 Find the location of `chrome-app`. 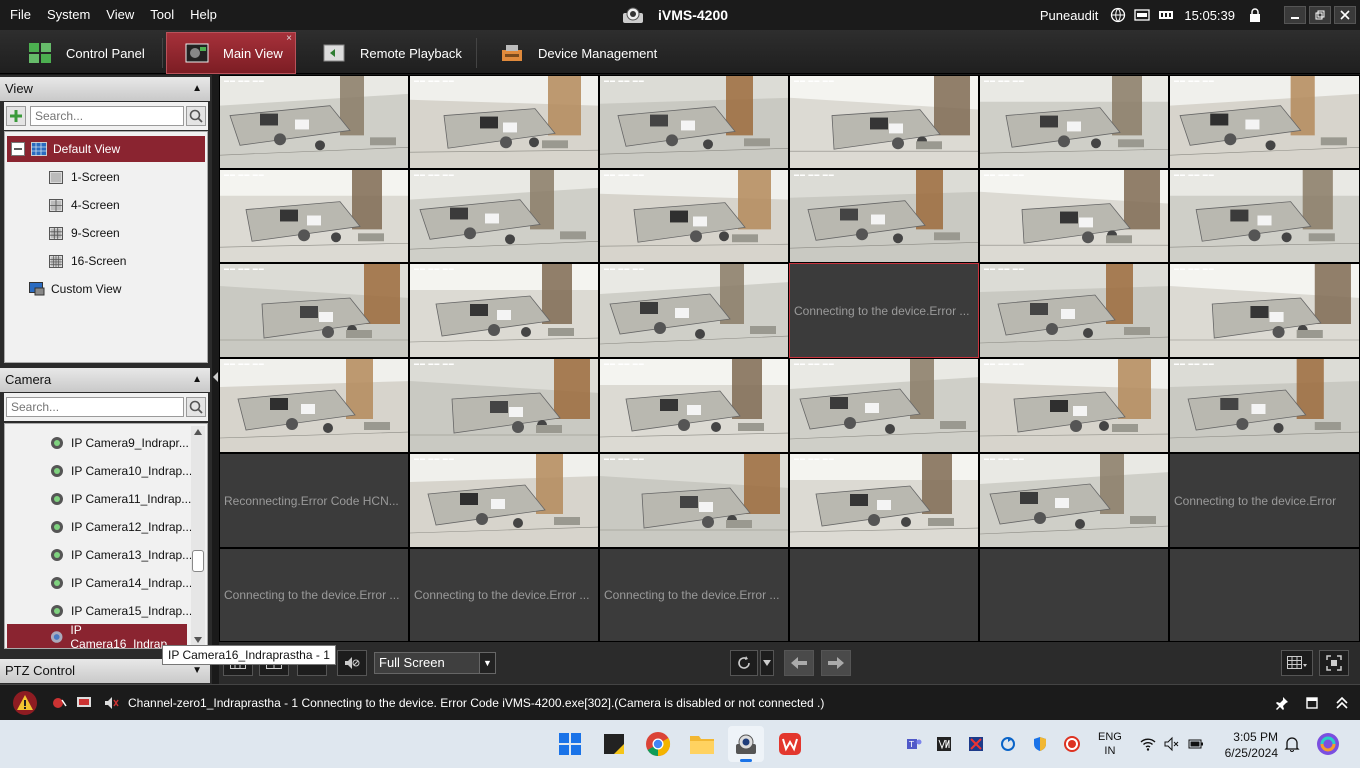

chrome-app is located at coordinates (658, 744).